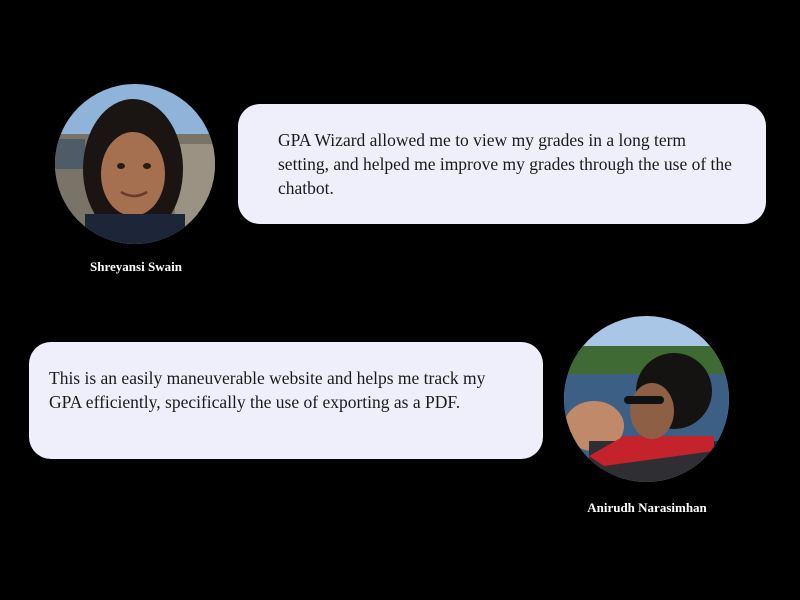  Describe the element at coordinates (136, 266) in the screenshot. I see `testimonial-name: Shreyansi Swain` at that location.